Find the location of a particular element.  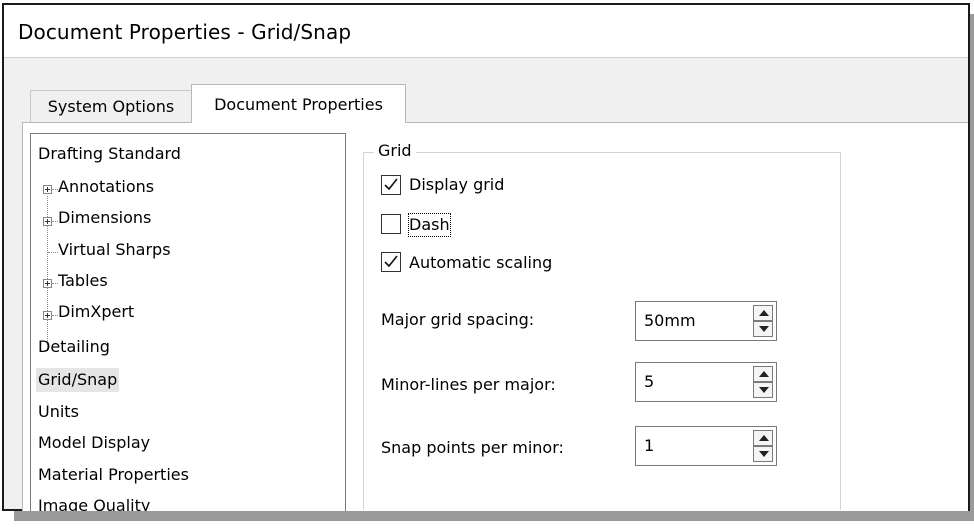

snap-points-per-minor-value: 1 is located at coordinates (649, 446).